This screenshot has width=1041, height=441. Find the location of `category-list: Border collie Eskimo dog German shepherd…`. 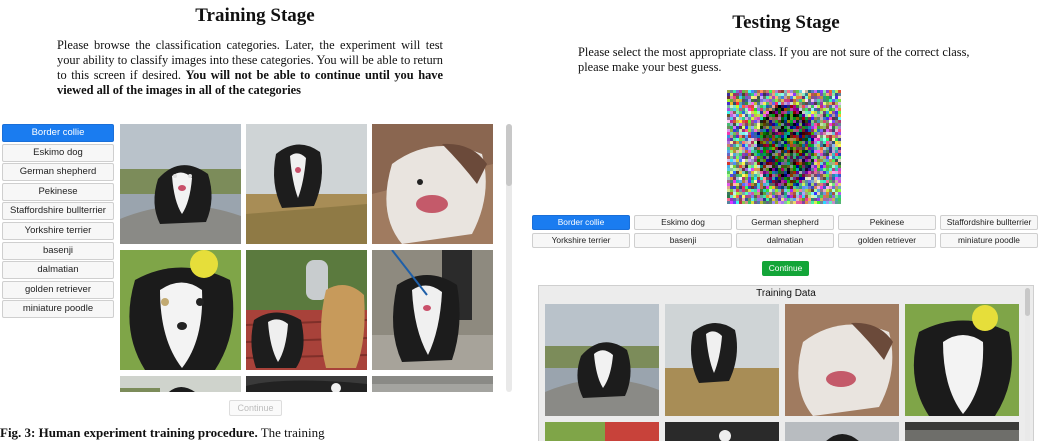

category-list: Border collie Eskimo dog German shepherd… is located at coordinates (58, 222).